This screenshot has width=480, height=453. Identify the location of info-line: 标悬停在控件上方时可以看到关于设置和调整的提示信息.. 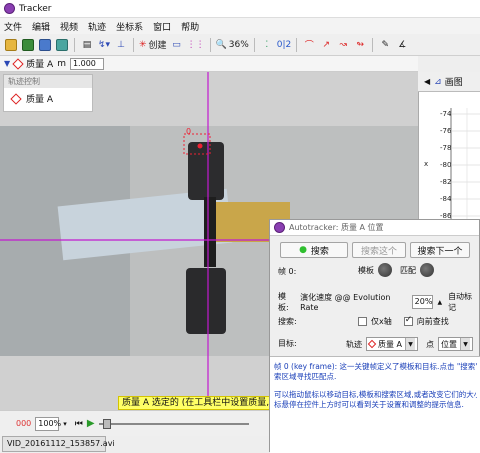
(369, 404).